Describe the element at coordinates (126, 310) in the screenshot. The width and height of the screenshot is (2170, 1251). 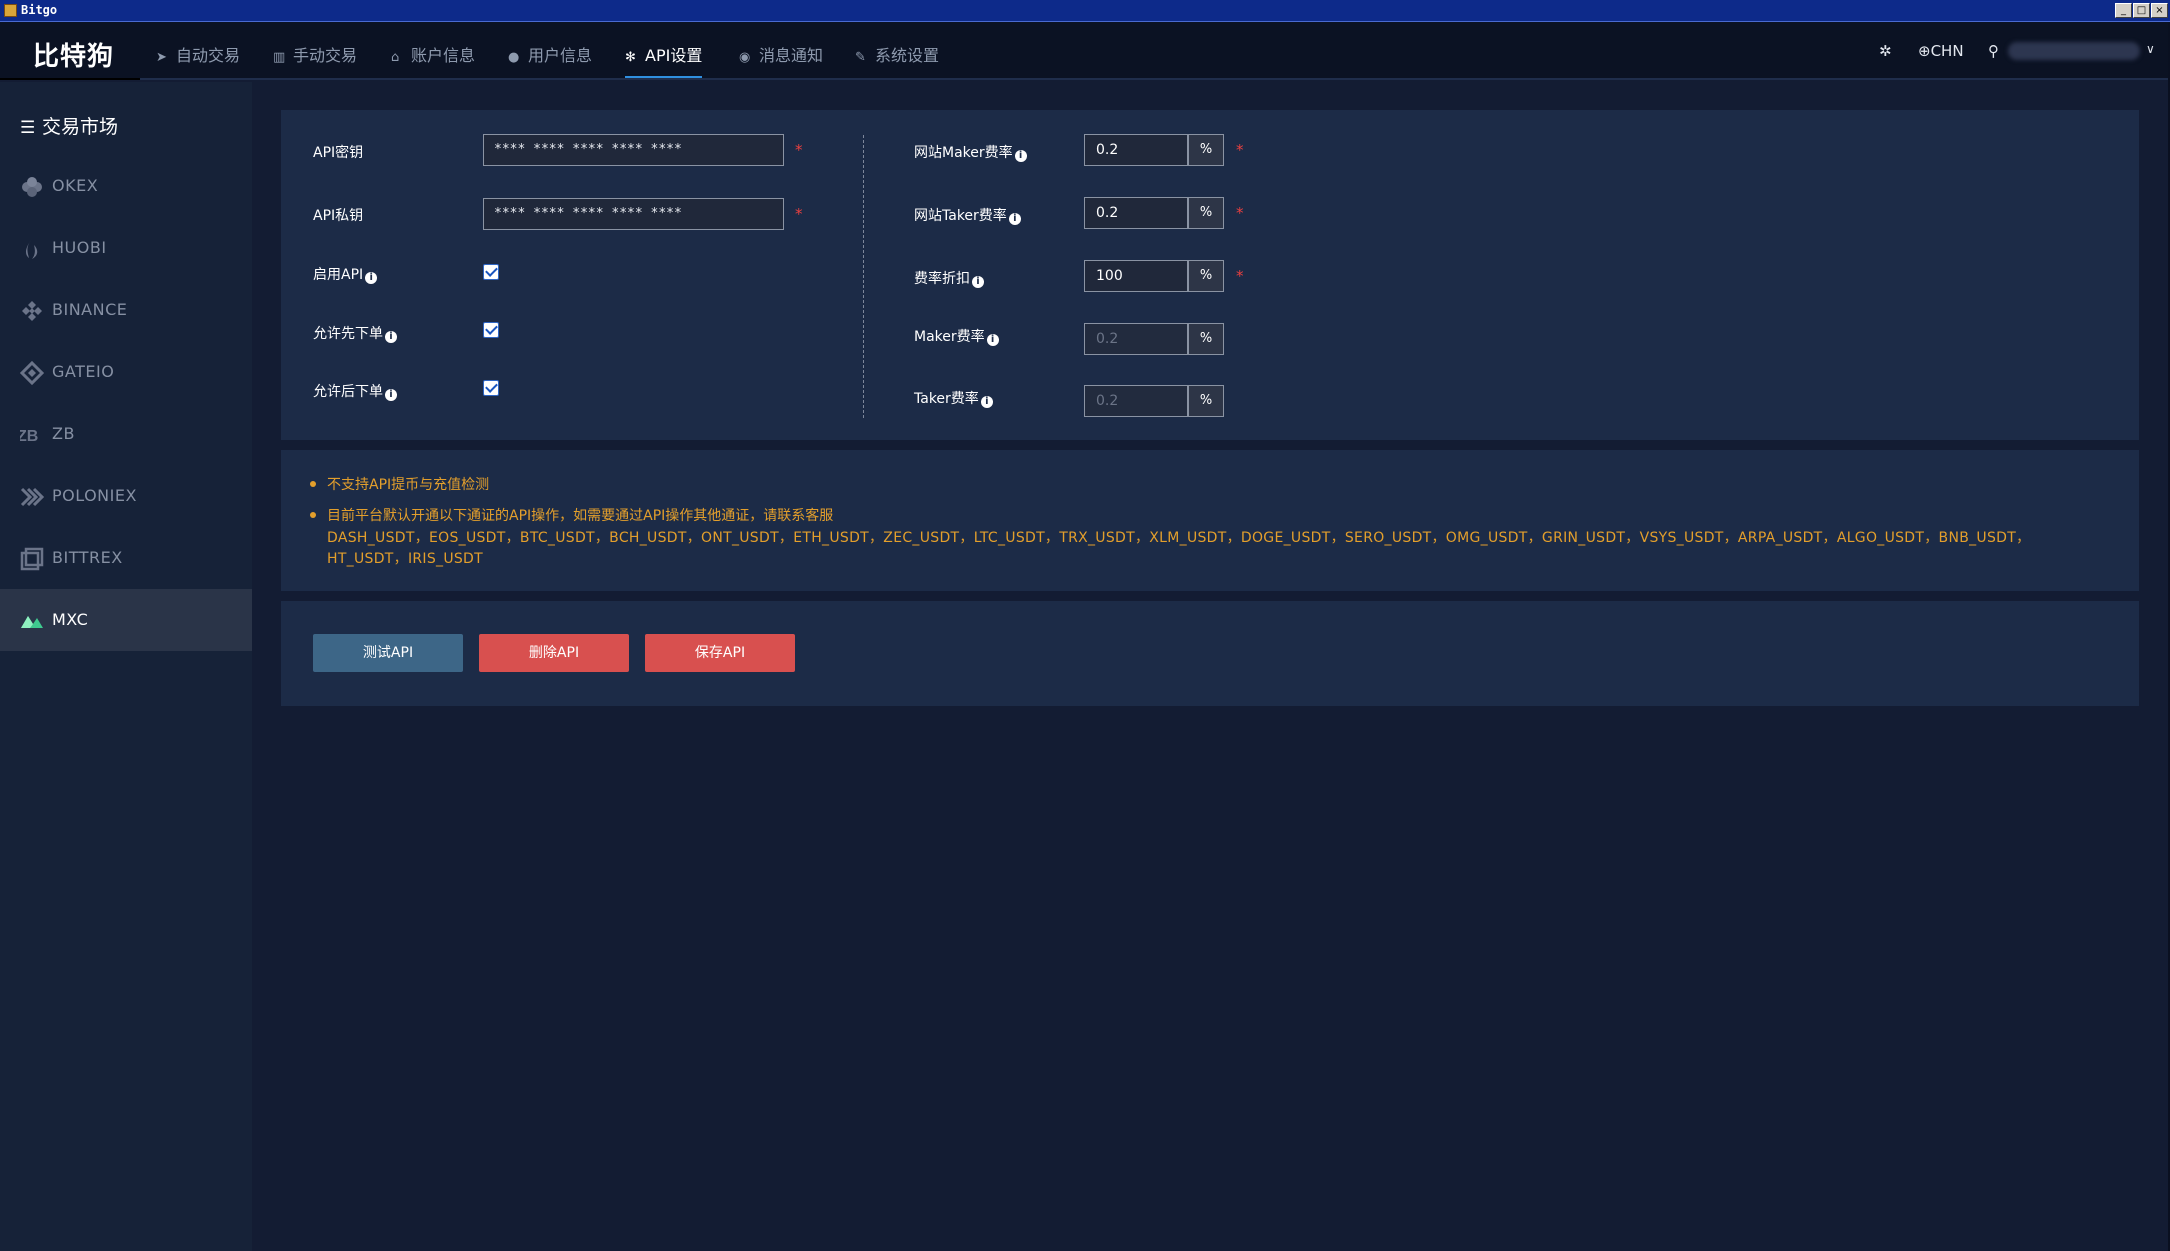
I see `sidebar-item-binance: BINANCE` at that location.